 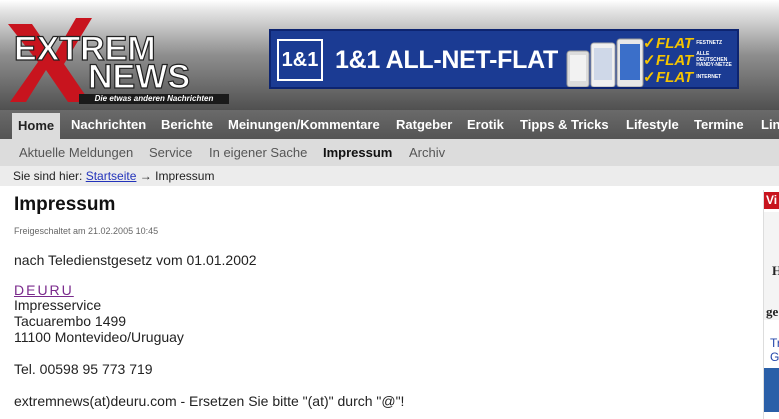 What do you see at coordinates (70, 321) in the screenshot?
I see `address-line: Tacuarembo 1499` at bounding box center [70, 321].